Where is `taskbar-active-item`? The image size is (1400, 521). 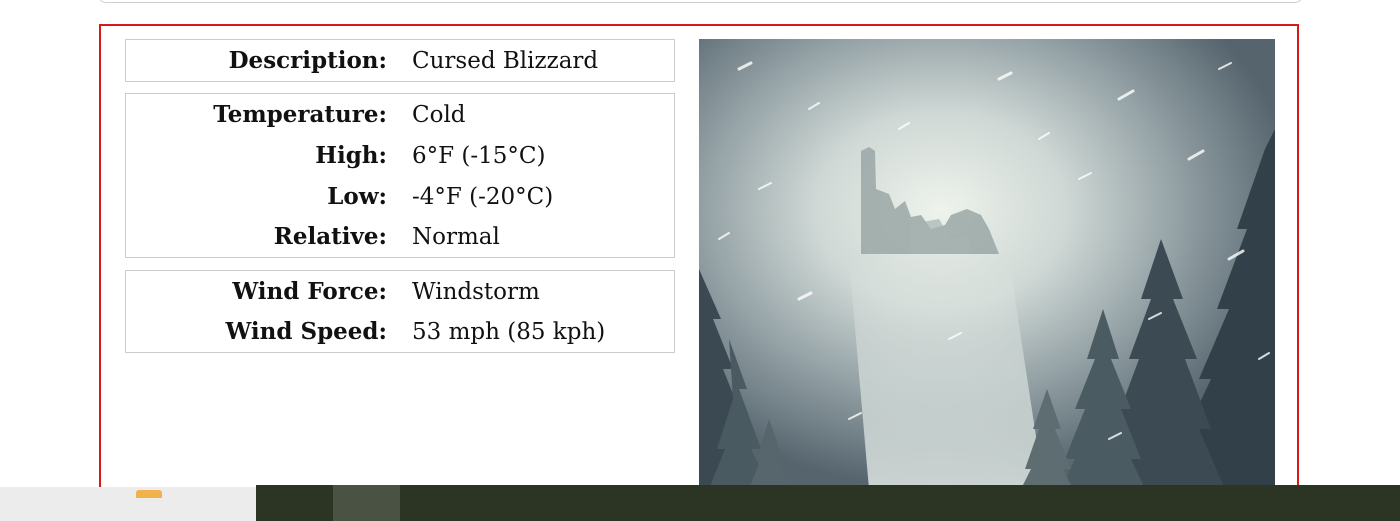 taskbar-active-item is located at coordinates (366, 503).